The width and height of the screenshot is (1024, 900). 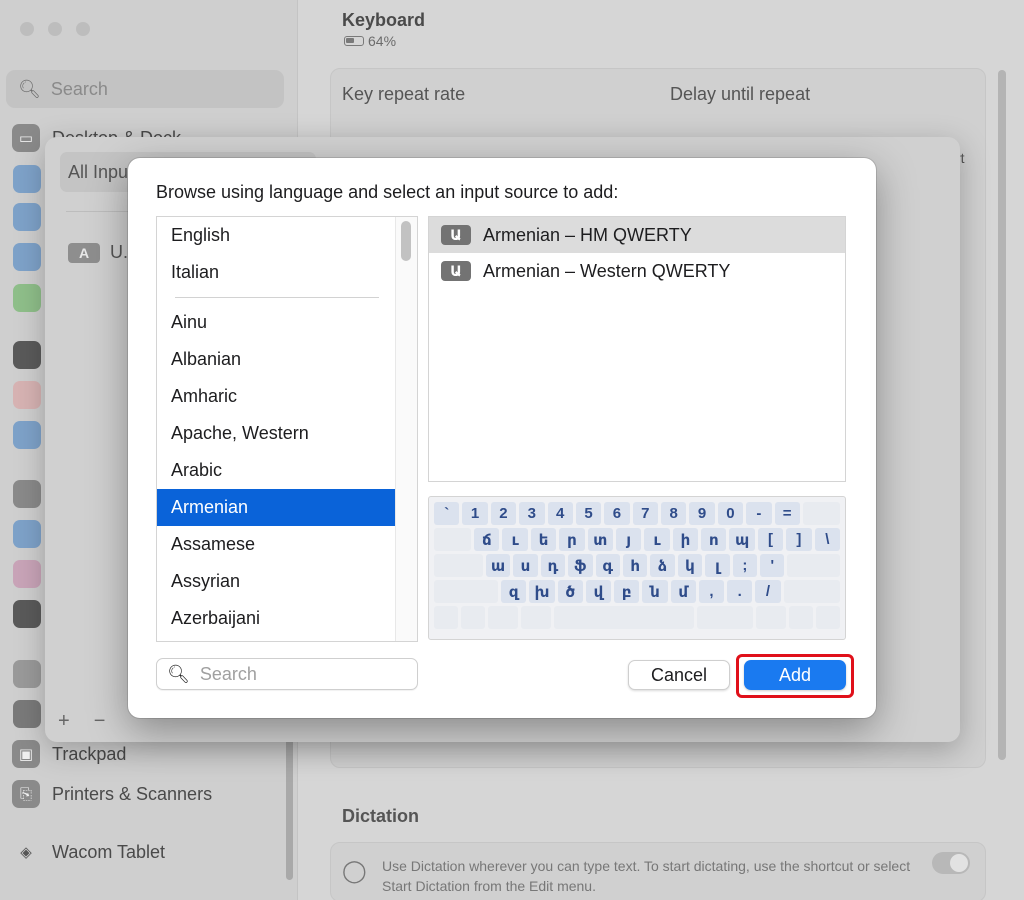 What do you see at coordinates (382, 41) in the screenshot?
I see `battery-percent: 64%` at bounding box center [382, 41].